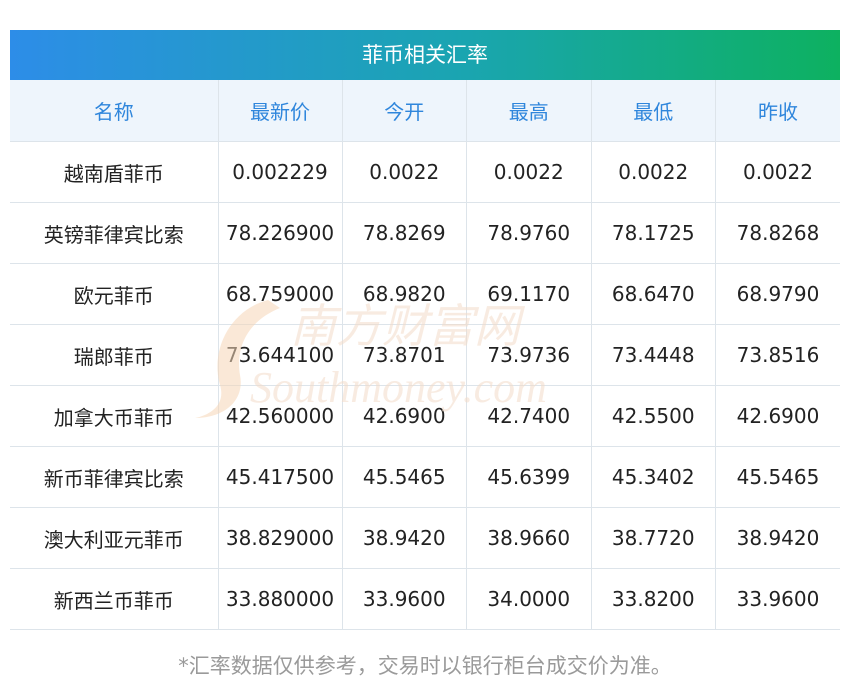 The width and height of the screenshot is (850, 697). I want to click on open-price: 42.6900, so click(404, 416).